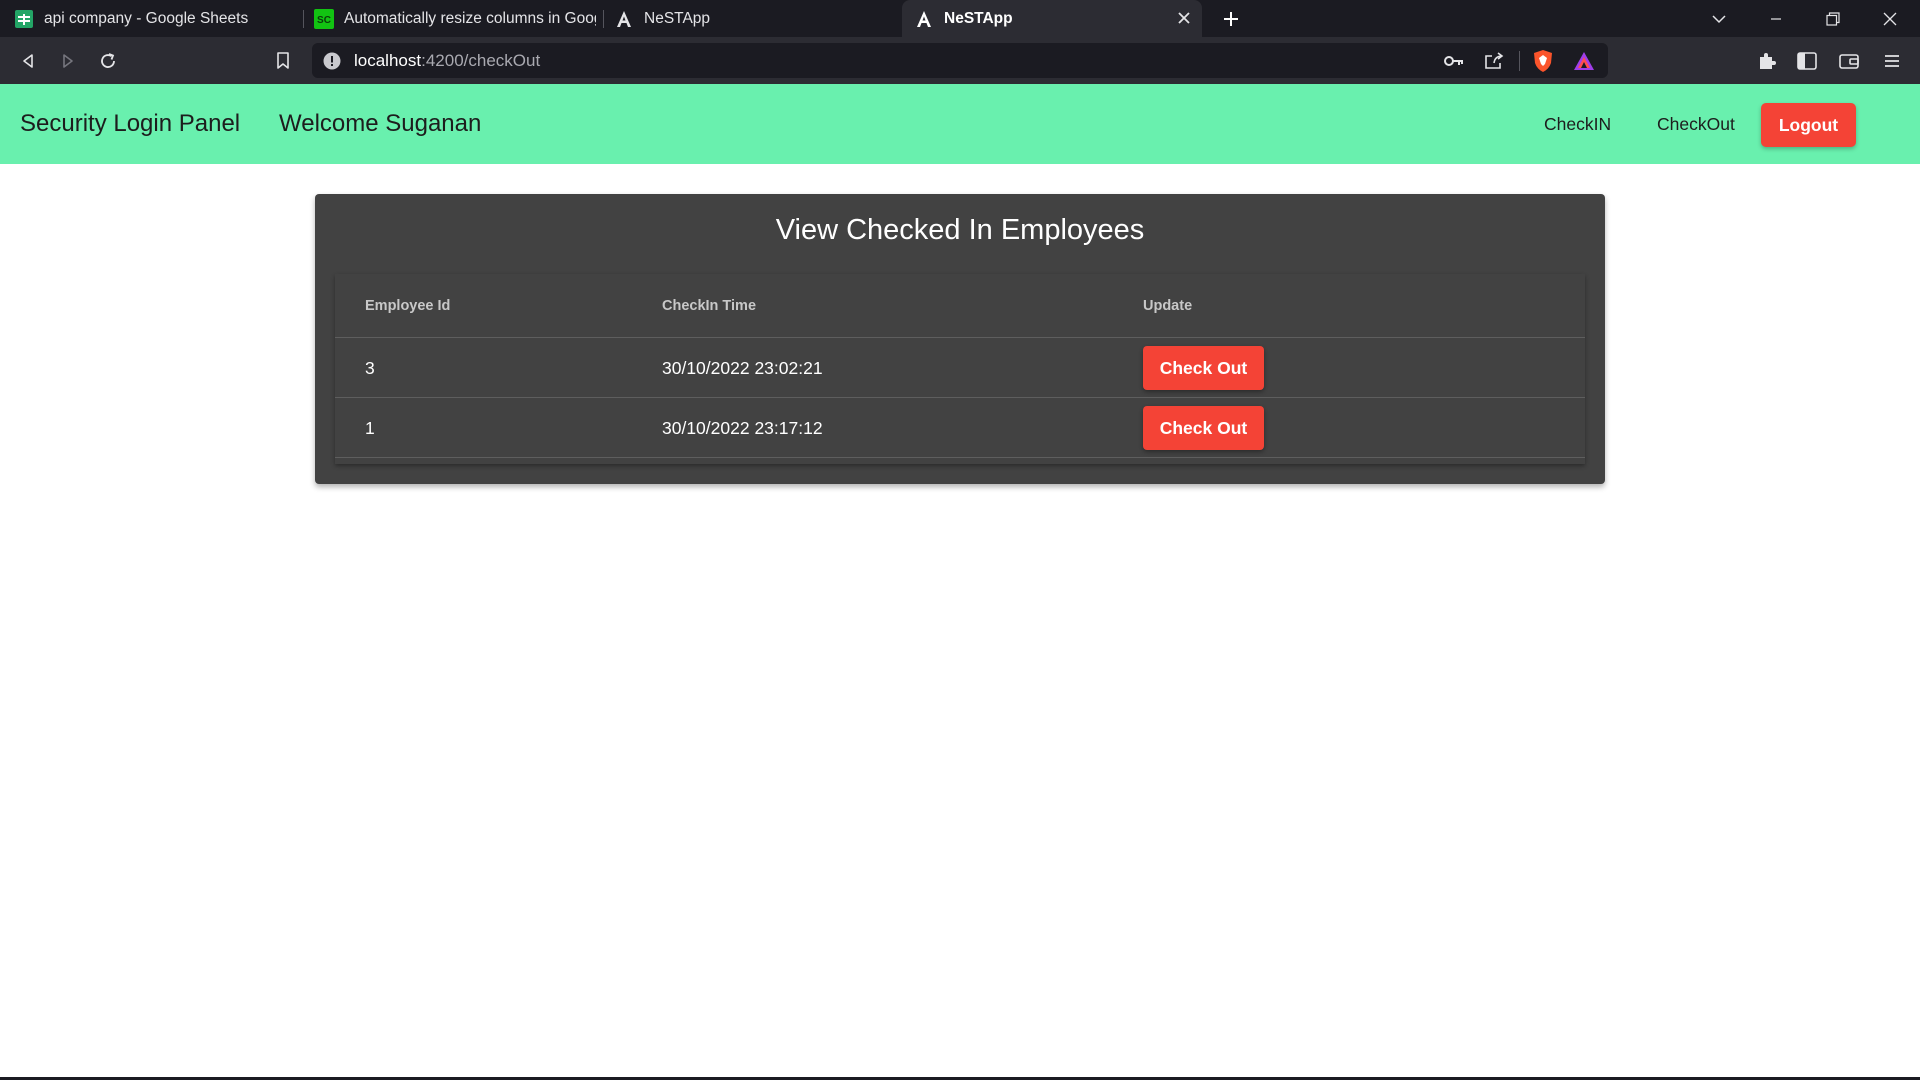  I want to click on nav-link-checkout: CheckOut, so click(1696, 124).